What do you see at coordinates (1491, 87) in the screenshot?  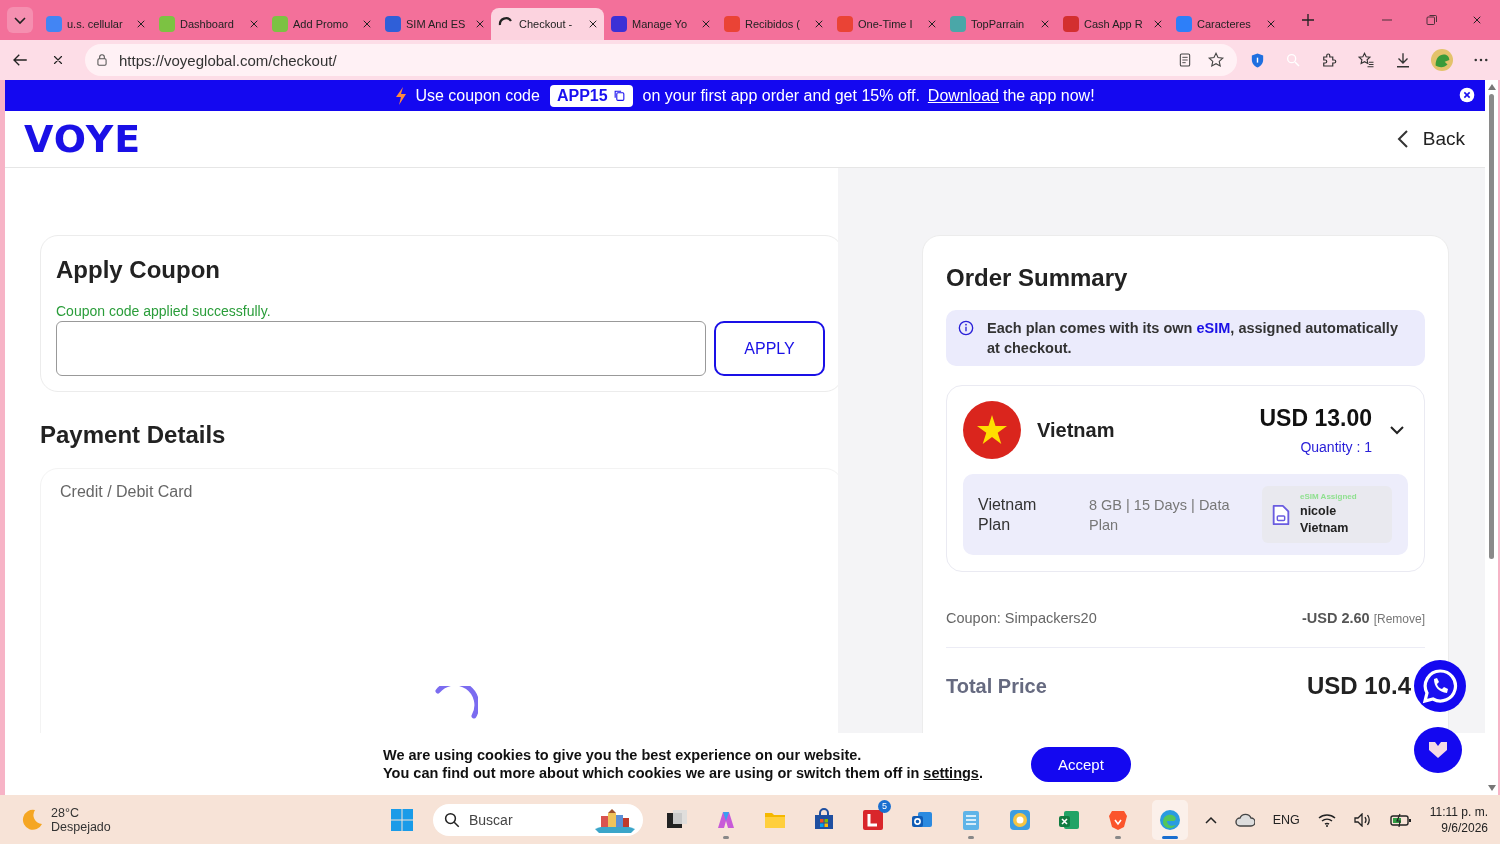 I see `scroll-up-icon` at bounding box center [1491, 87].